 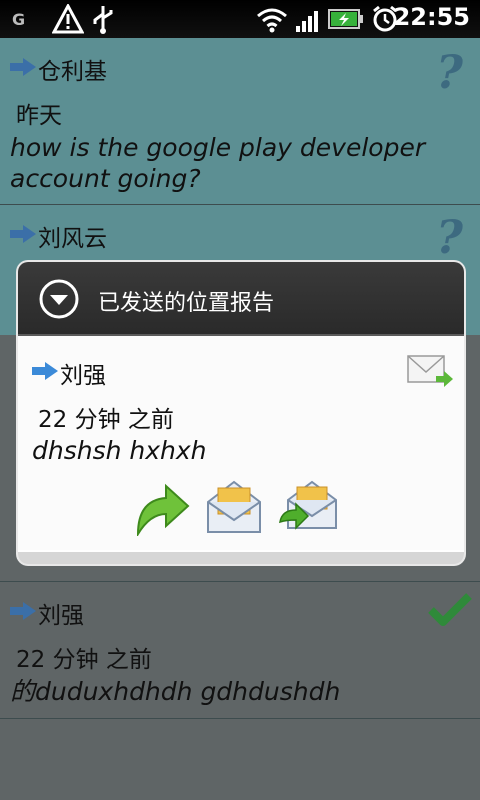 What do you see at coordinates (68, 19) in the screenshot?
I see `warning-icon` at bounding box center [68, 19].